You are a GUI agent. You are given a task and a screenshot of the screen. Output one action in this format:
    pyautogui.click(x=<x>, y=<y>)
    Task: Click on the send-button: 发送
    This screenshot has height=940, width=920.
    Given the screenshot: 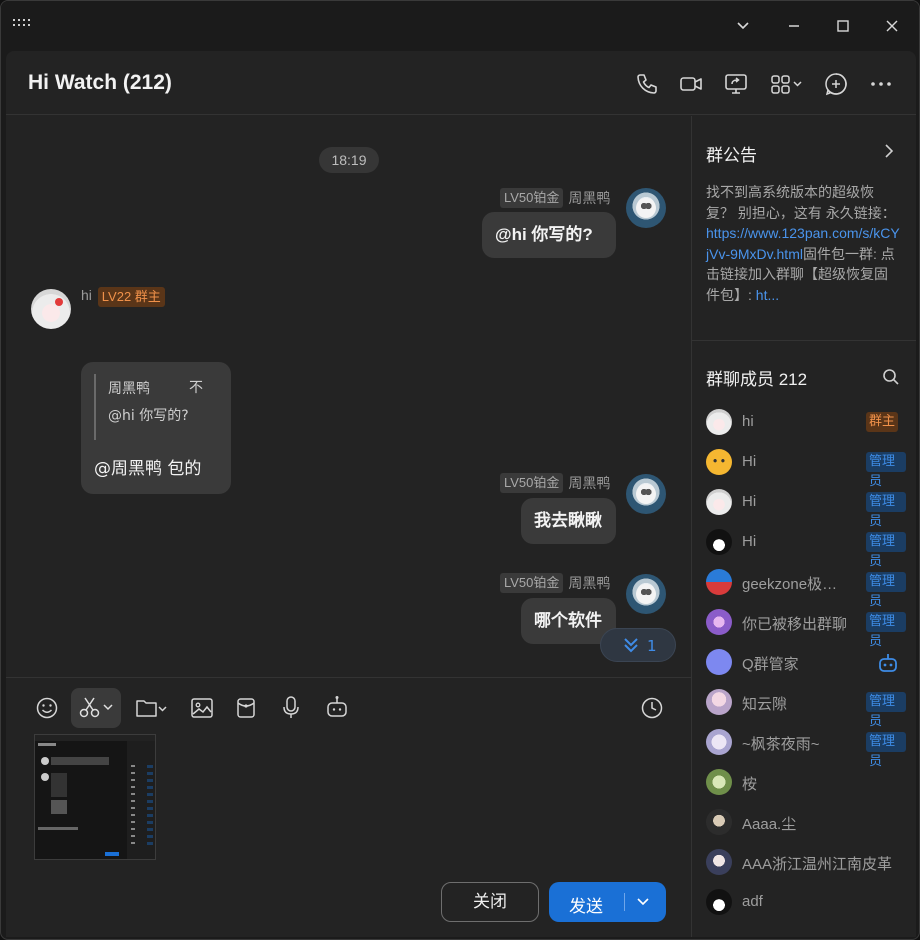 What is the action you would take?
    pyautogui.click(x=607, y=902)
    